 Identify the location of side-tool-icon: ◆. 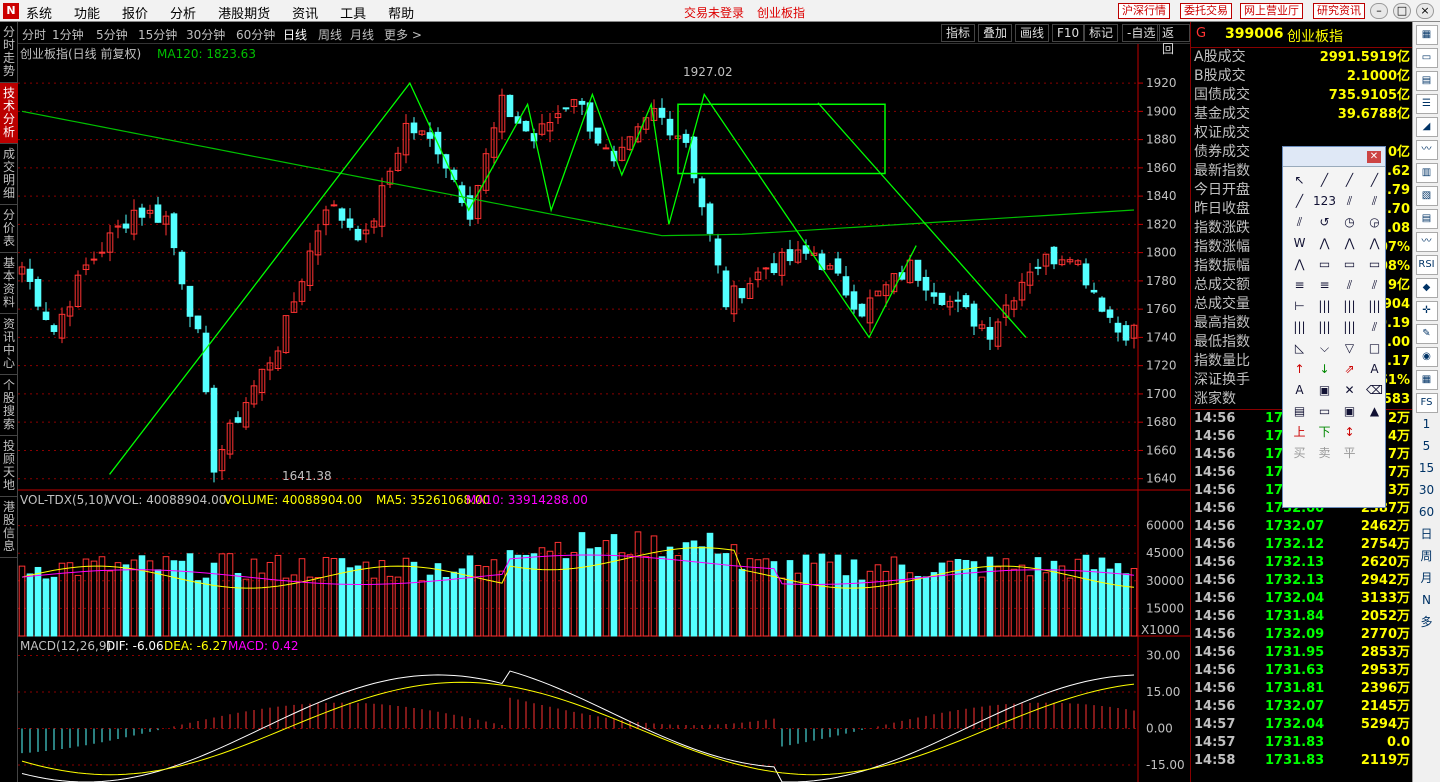
(1426, 288).